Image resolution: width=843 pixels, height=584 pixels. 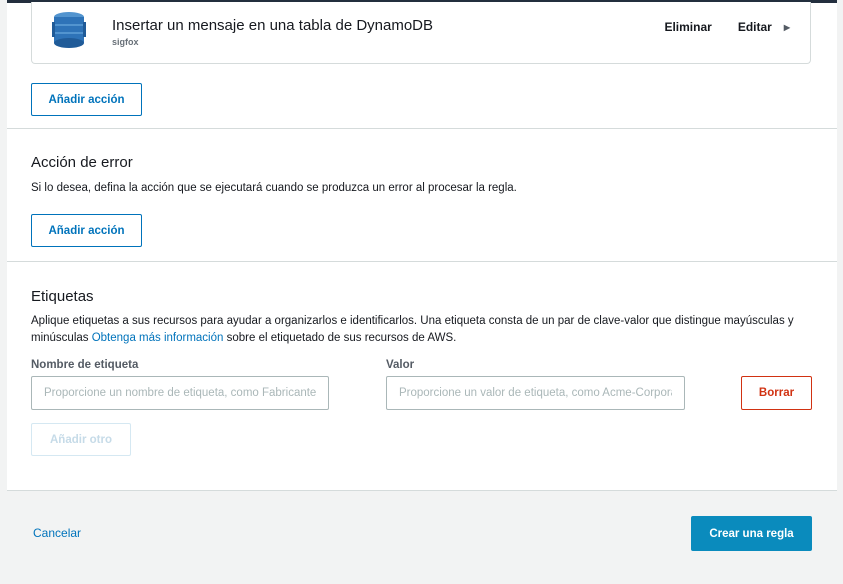 I want to click on cancel-link: Cancelar, so click(x=57, y=533).